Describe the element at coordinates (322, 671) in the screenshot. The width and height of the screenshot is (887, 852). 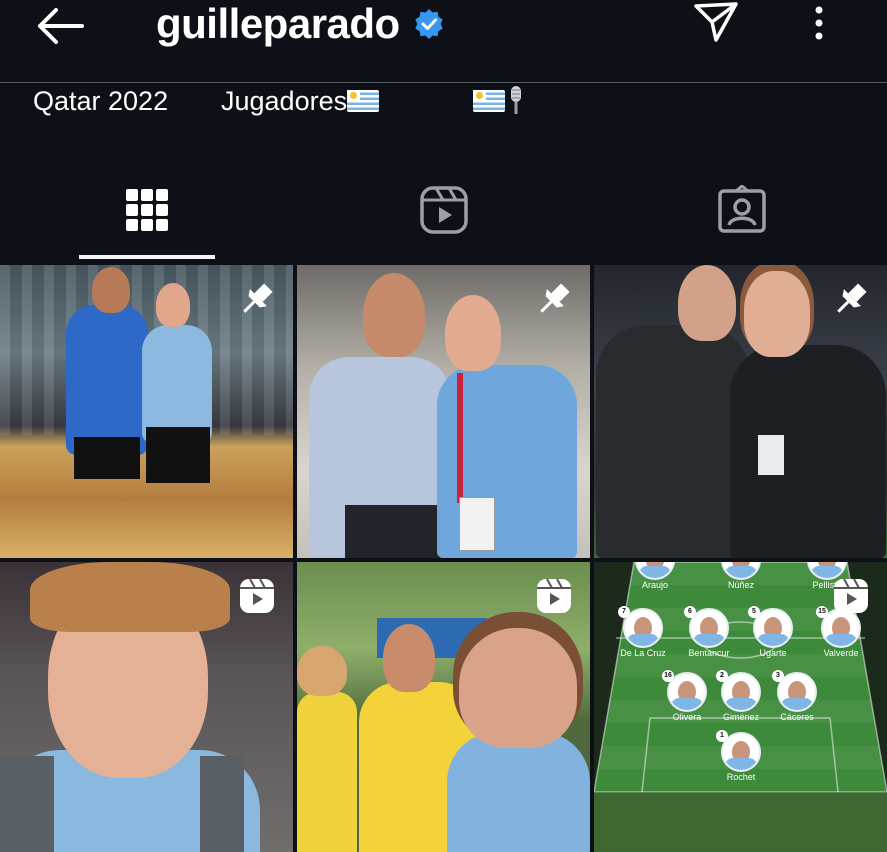
I see `person-hat` at that location.